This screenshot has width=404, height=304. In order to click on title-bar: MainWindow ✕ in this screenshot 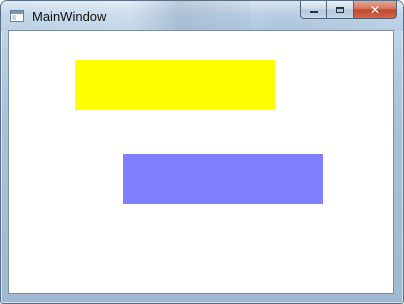, I will do `click(202, 16)`.